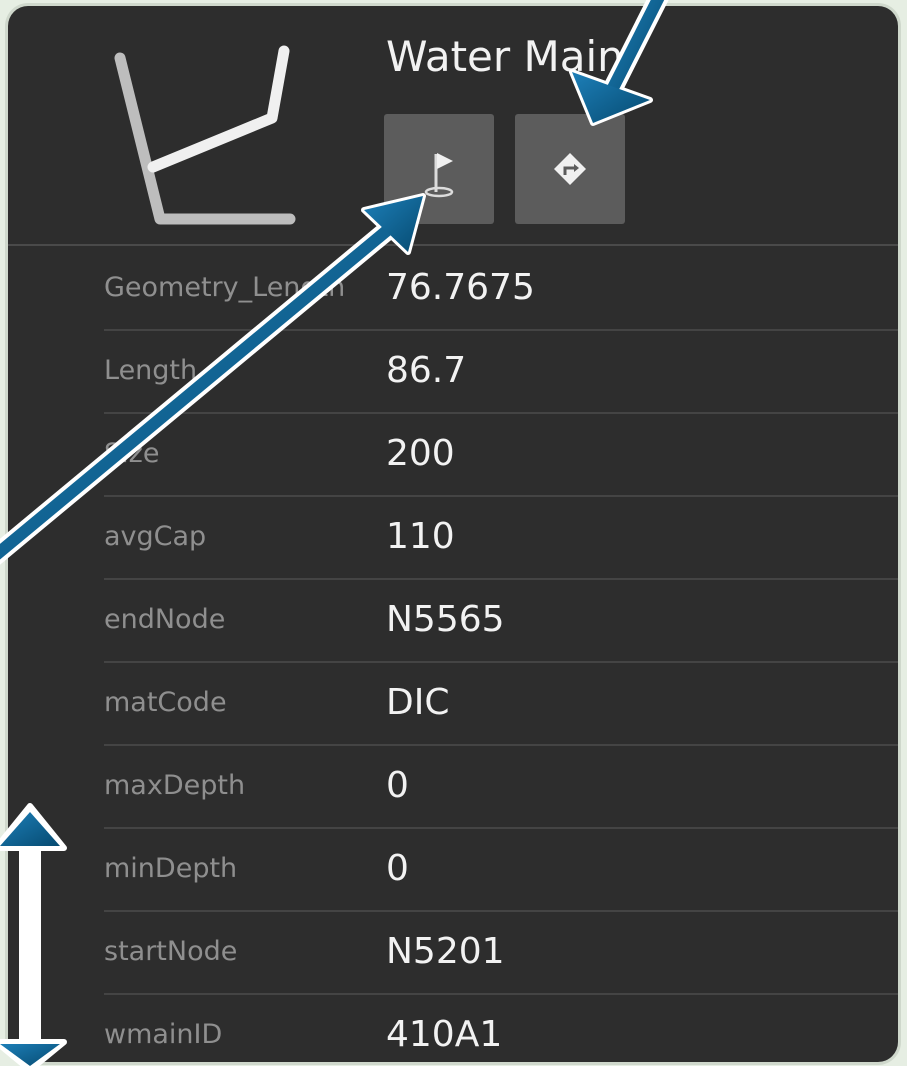 This screenshot has width=907, height=1066. I want to click on directions-button, so click(570, 169).